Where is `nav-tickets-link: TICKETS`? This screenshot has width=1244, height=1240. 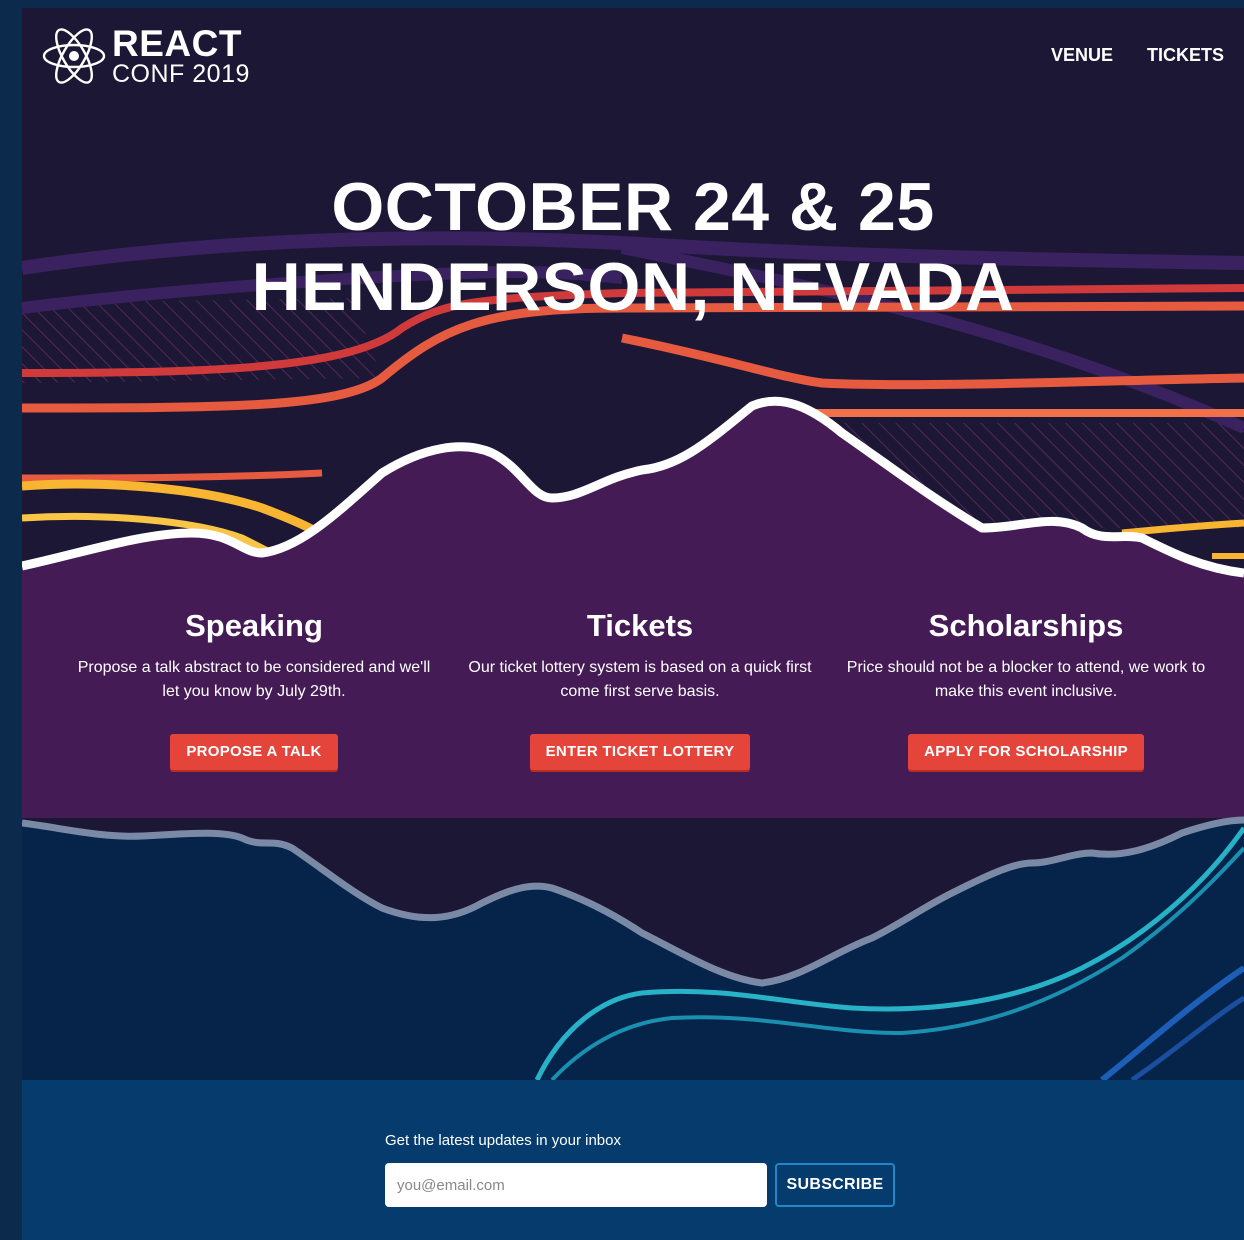
nav-tickets-link: TICKETS is located at coordinates (1185, 55).